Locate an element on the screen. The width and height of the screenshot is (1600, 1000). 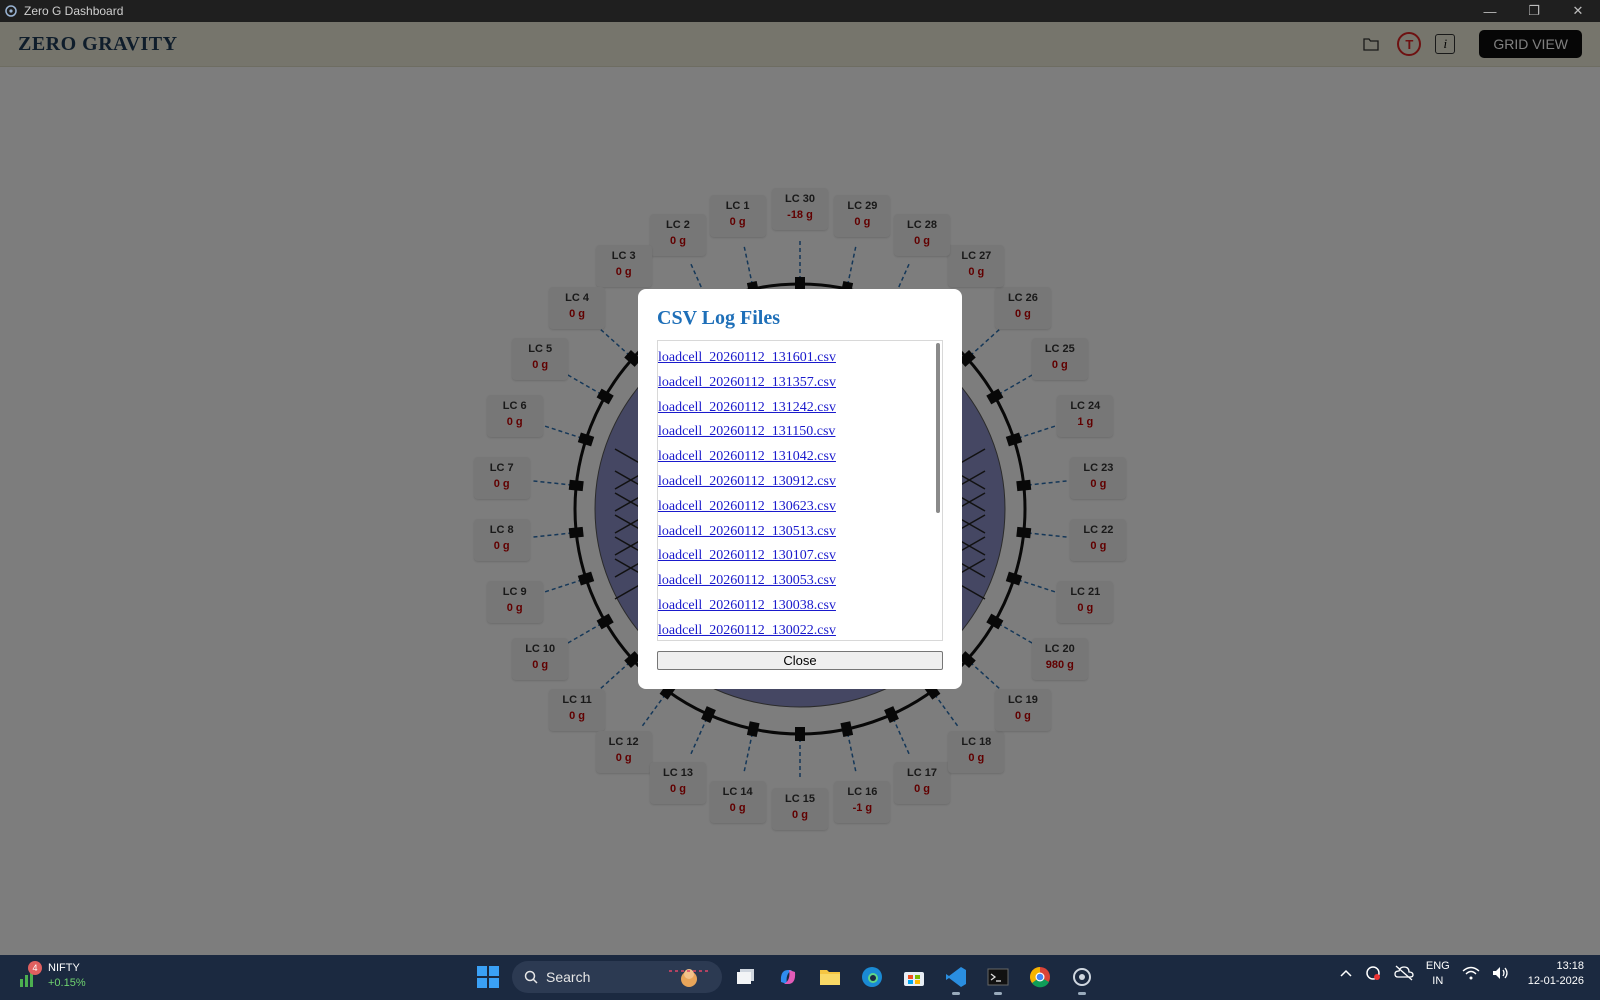
file-list-item: loadcell_20260112_130912.csv is located at coordinates (800, 483).